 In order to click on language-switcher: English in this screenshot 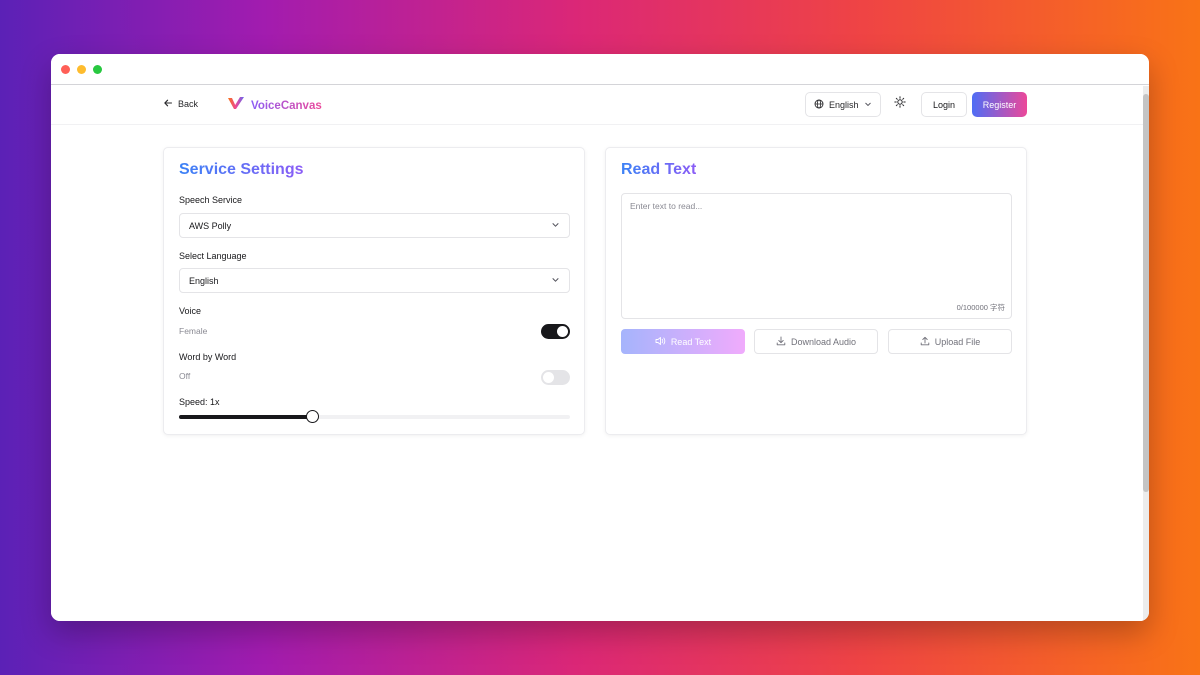, I will do `click(843, 104)`.